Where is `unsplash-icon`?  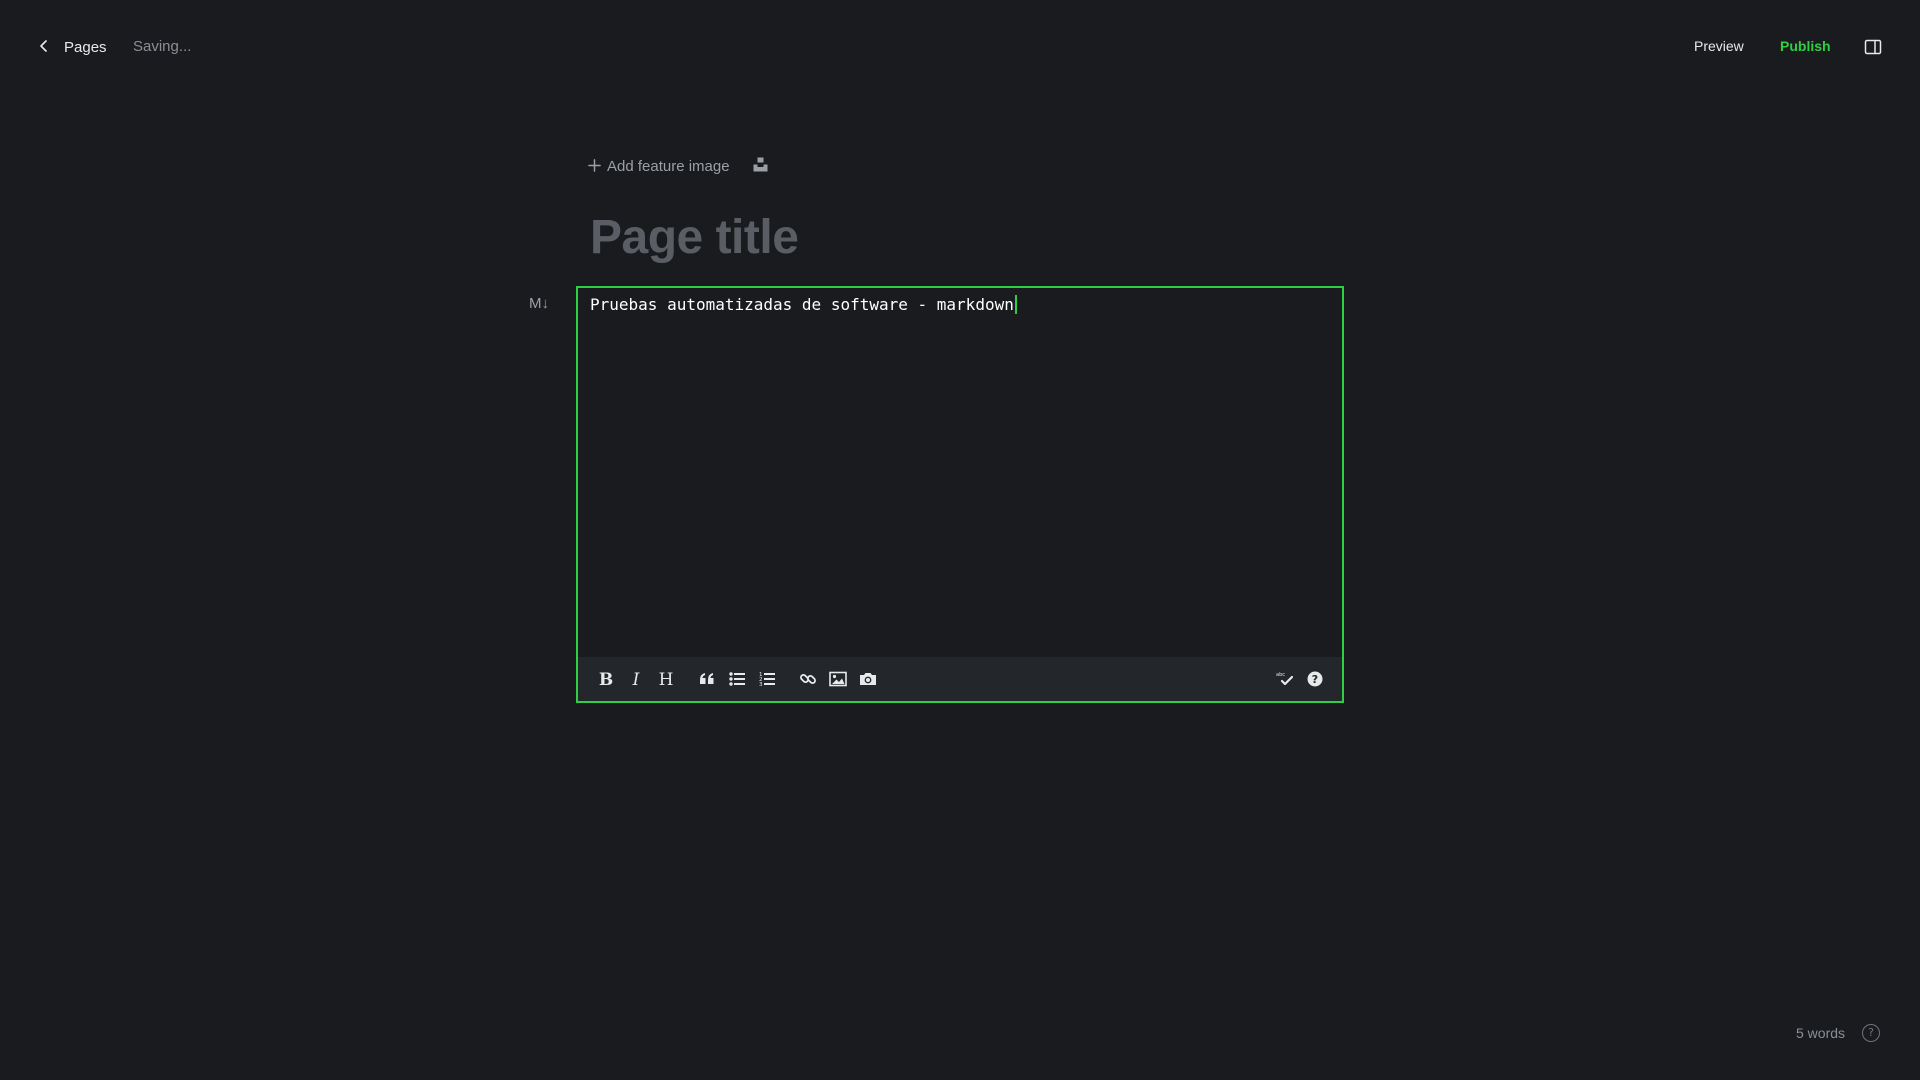 unsplash-icon is located at coordinates (760, 164).